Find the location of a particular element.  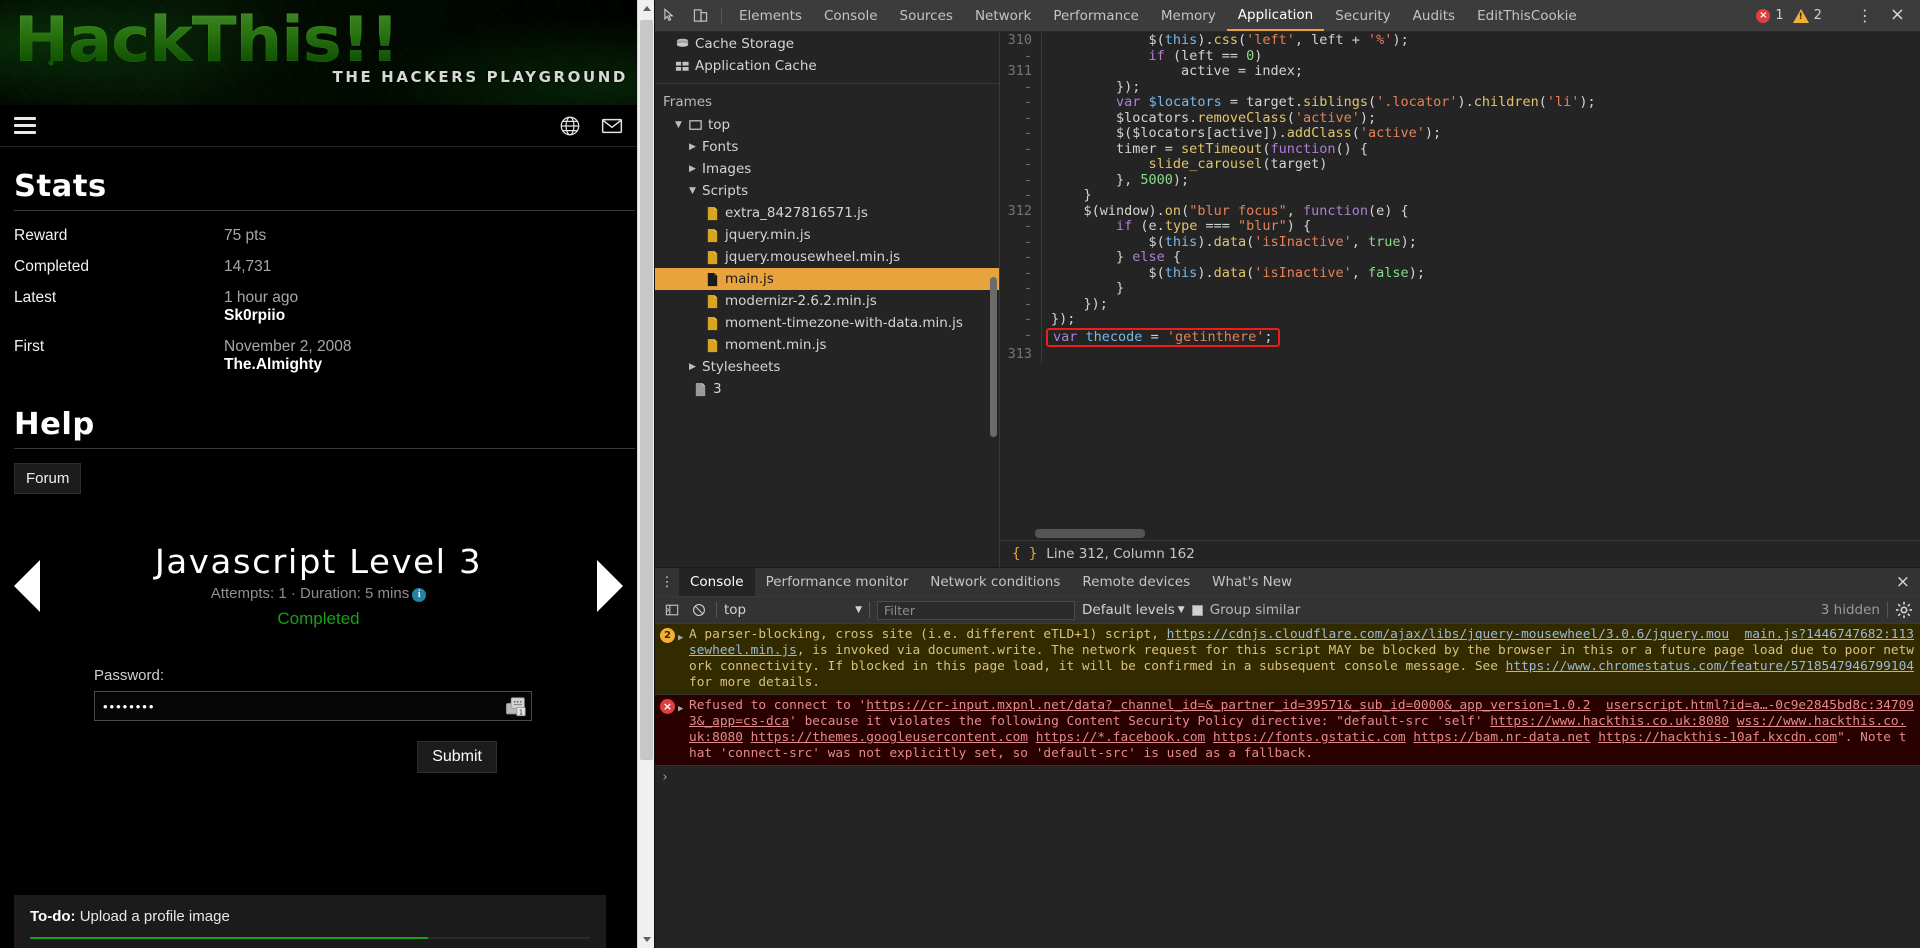

scroll-up-icon is located at coordinates (646, 8).